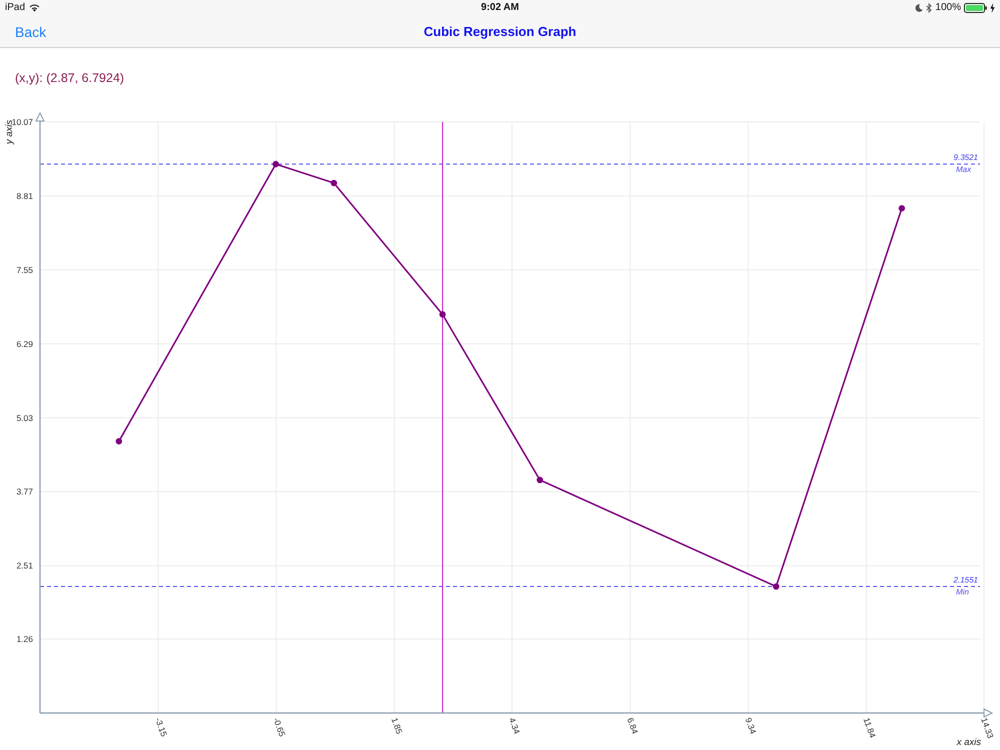  I want to click on y-tick-label: 7.55, so click(24, 269).